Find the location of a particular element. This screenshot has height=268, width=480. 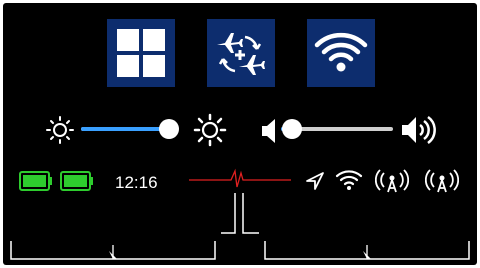

sun-small-icon is located at coordinates (60, 130).